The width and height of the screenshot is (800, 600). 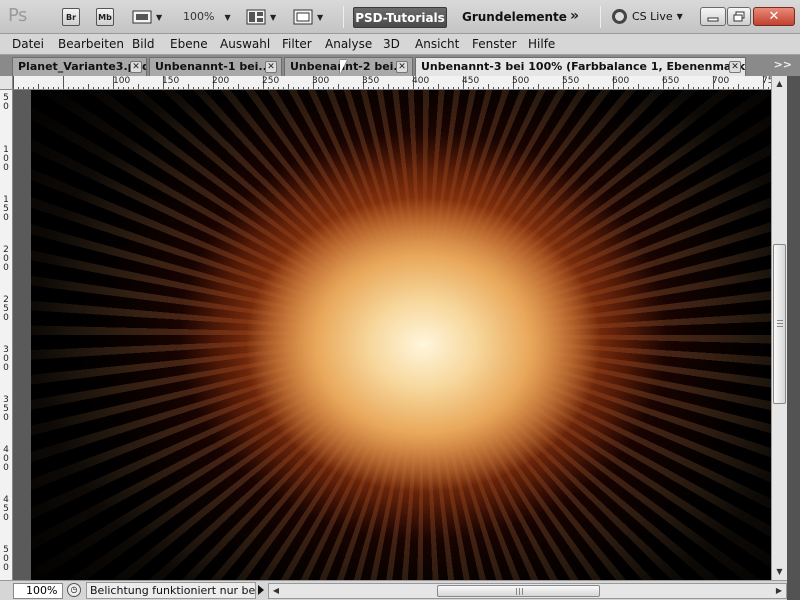 What do you see at coordinates (303, 17) in the screenshot?
I see `screen-mode-icon` at bounding box center [303, 17].